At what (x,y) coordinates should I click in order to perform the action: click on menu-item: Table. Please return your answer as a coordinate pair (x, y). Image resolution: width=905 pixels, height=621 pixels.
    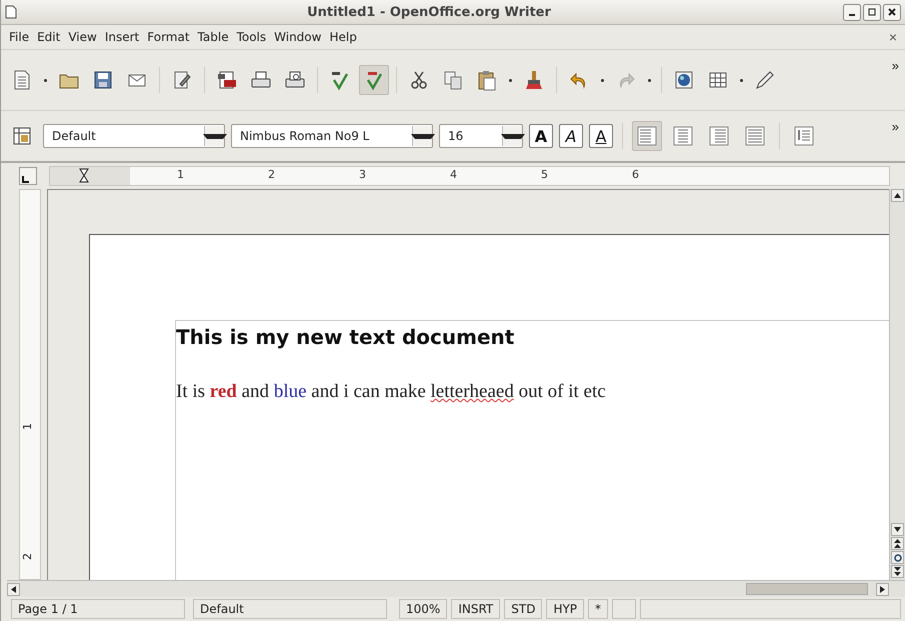
    Looking at the image, I should click on (213, 37).